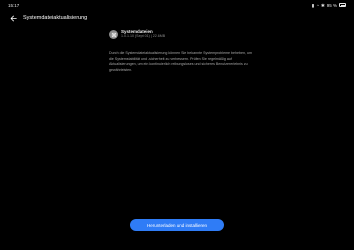 This screenshot has width=354, height=250. Describe the element at coordinates (322, 5) in the screenshot. I see `bluetooth-icon: ✱` at that location.